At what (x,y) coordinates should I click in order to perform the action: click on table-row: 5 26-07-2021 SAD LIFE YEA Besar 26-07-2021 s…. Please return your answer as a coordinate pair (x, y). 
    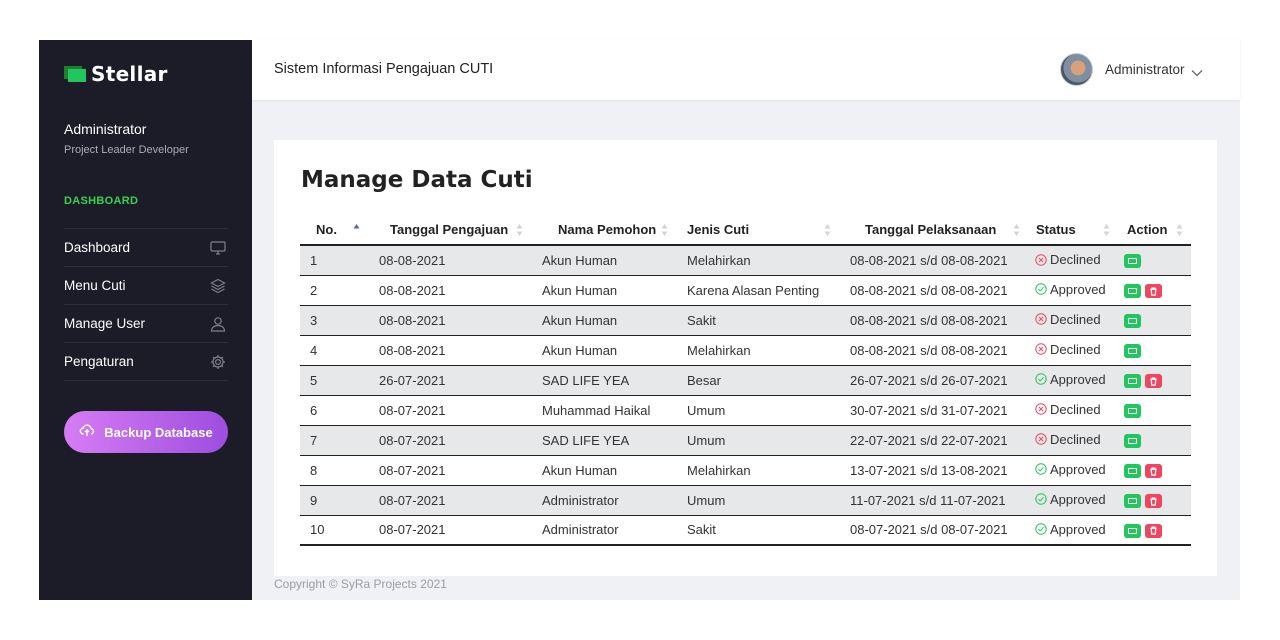
    Looking at the image, I should click on (745, 380).